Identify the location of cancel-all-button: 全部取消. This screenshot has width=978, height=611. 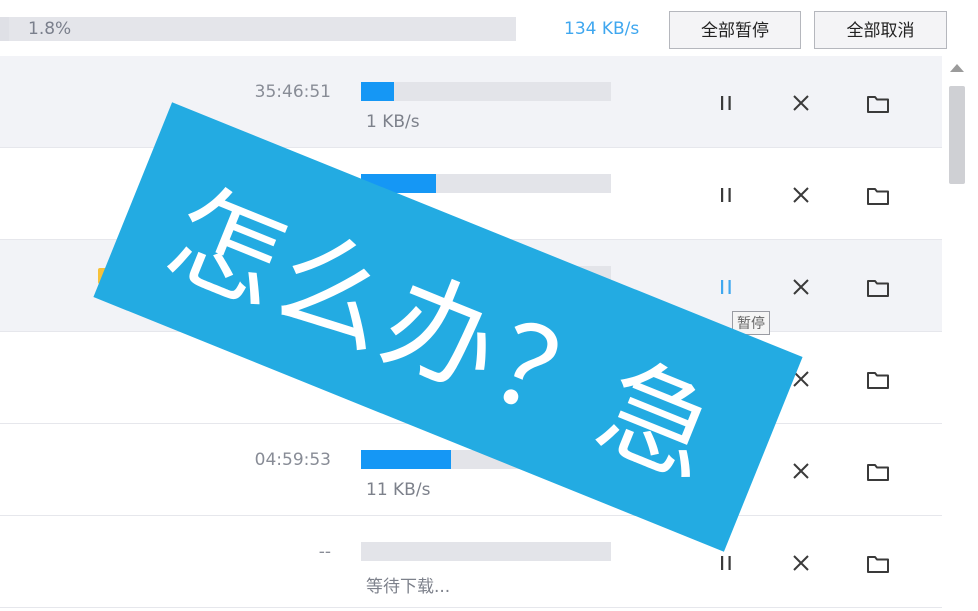
(880, 30).